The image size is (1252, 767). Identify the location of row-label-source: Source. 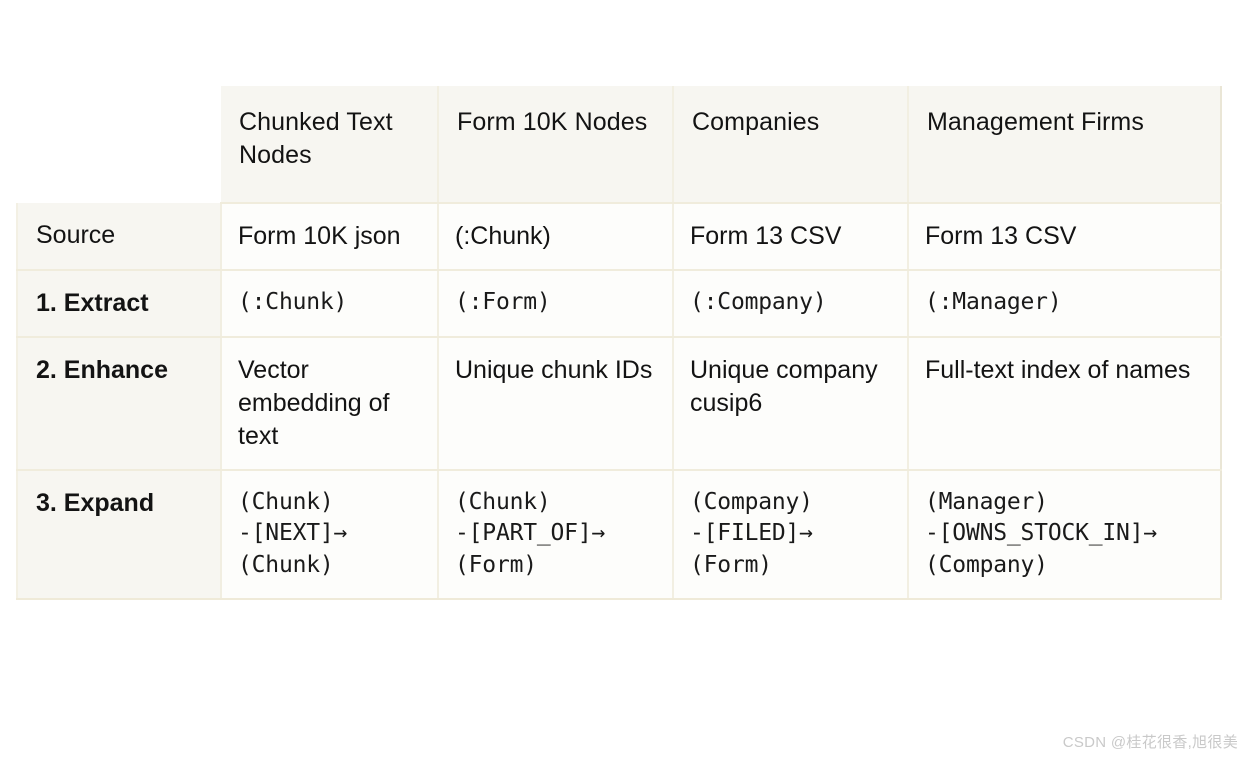
(119, 237).